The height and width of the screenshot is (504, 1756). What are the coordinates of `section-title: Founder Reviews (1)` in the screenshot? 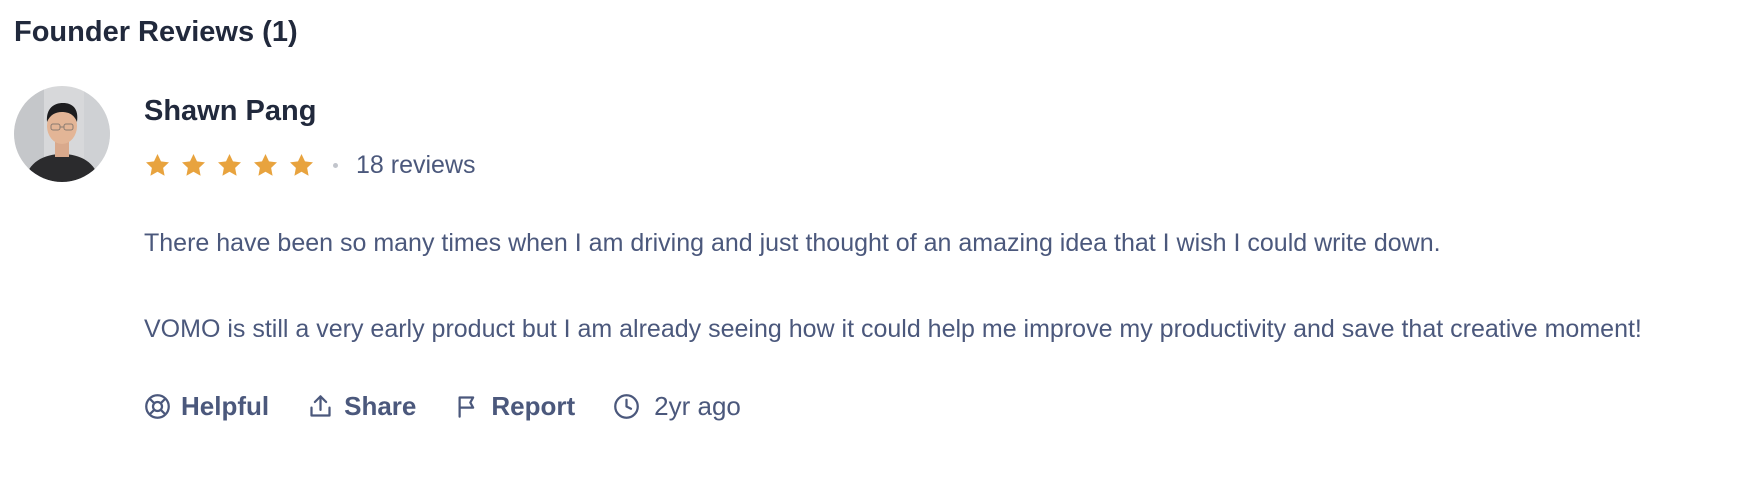 It's located at (156, 32).